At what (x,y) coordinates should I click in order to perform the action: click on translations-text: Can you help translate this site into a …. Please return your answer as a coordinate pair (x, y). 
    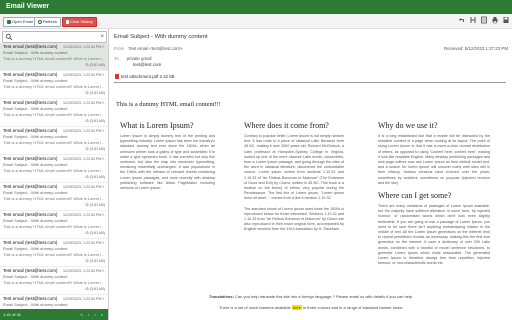
    Looking at the image, I should click on (324, 296).